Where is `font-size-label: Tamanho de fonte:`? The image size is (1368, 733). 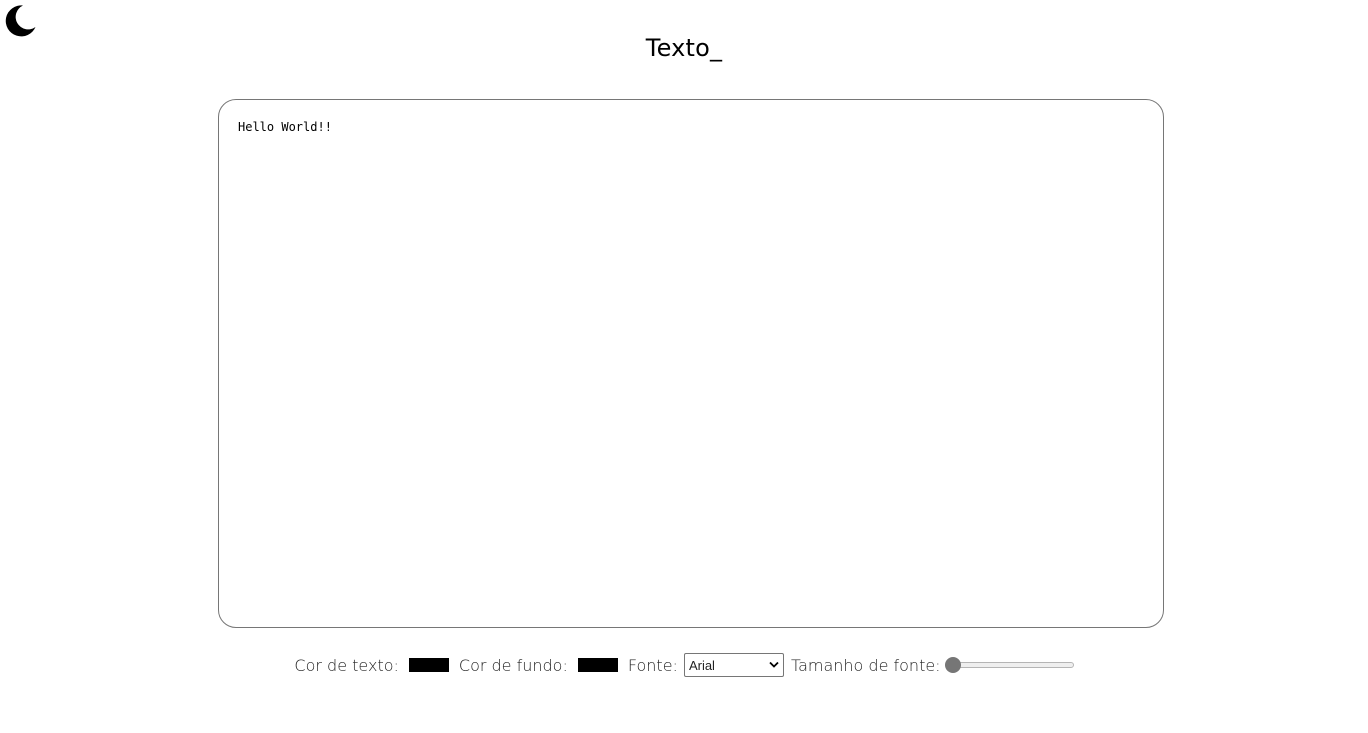 font-size-label: Tamanho de fonte: is located at coordinates (865, 665).